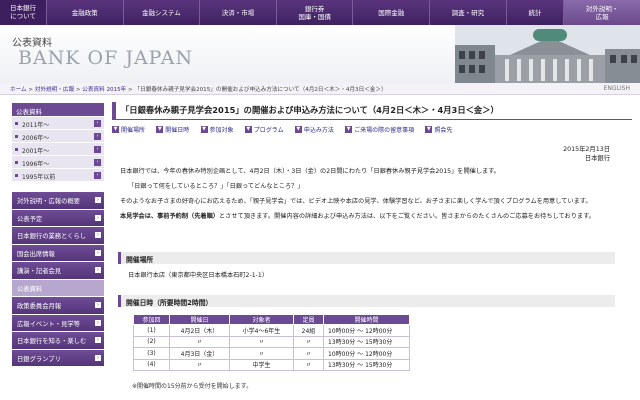 The width and height of the screenshot is (640, 400). I want to click on anchor-contact: ▼ 照会先, so click(438, 129).